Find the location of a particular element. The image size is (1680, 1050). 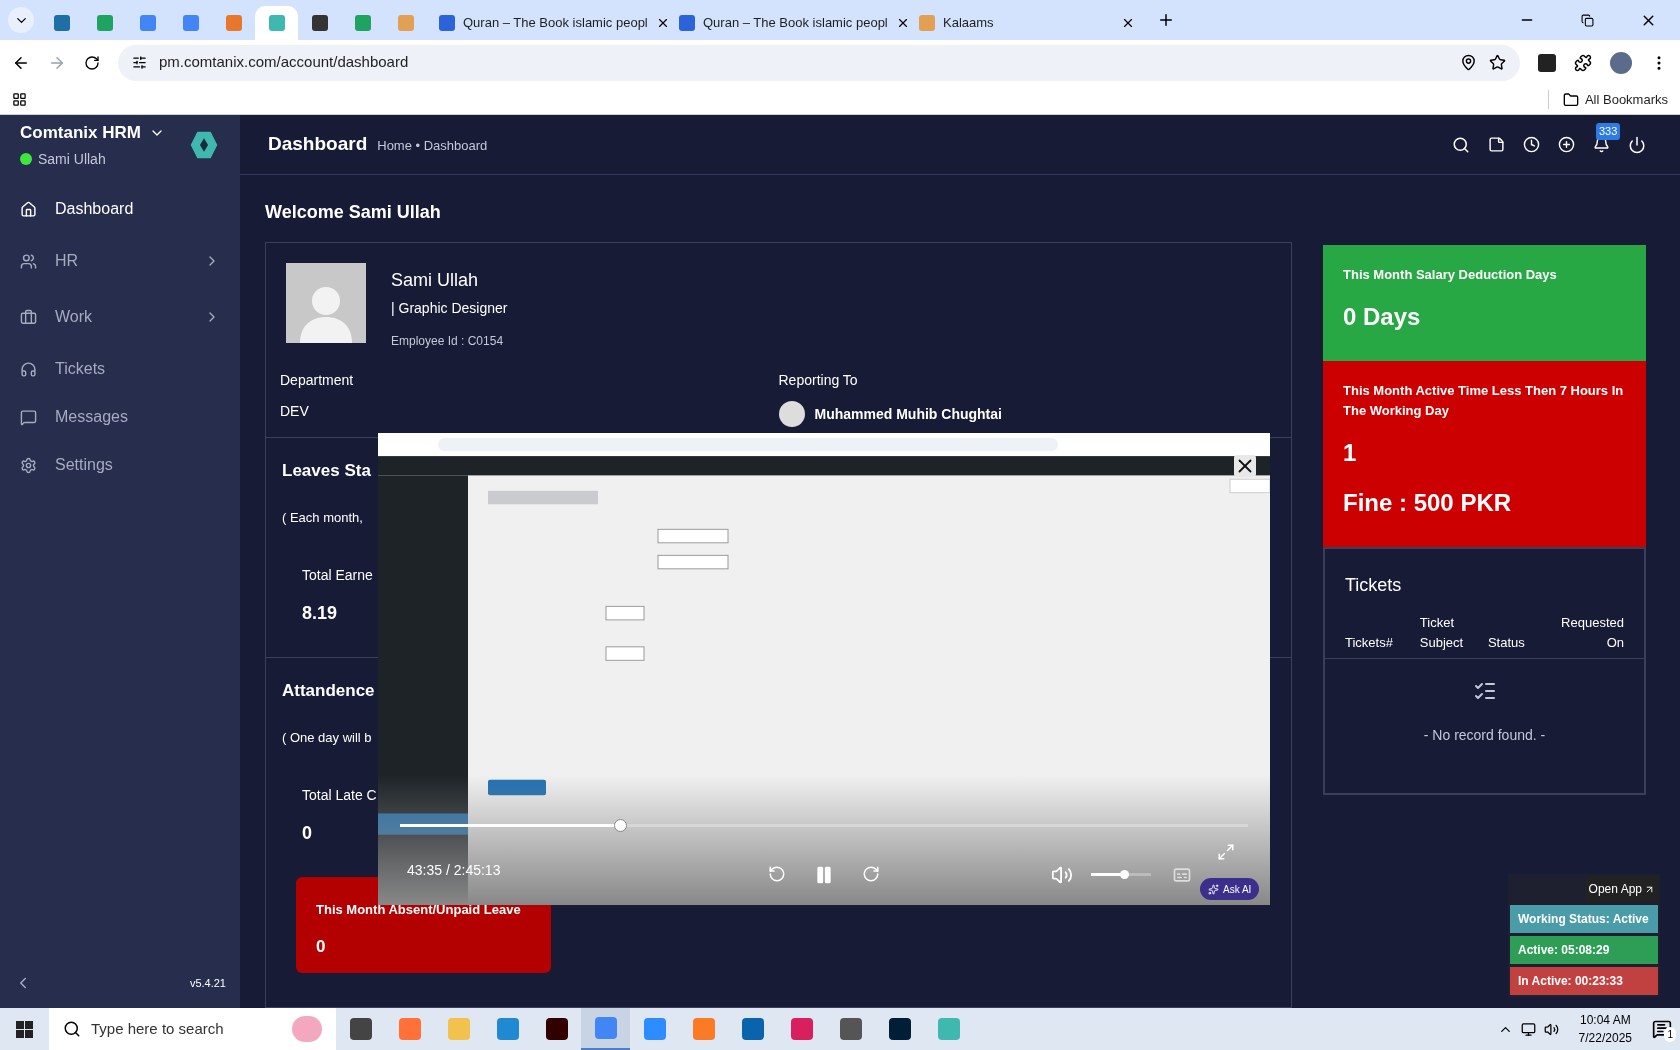

address-bar: pm.comtanix.com/account/dashboard is located at coordinates (819, 62).